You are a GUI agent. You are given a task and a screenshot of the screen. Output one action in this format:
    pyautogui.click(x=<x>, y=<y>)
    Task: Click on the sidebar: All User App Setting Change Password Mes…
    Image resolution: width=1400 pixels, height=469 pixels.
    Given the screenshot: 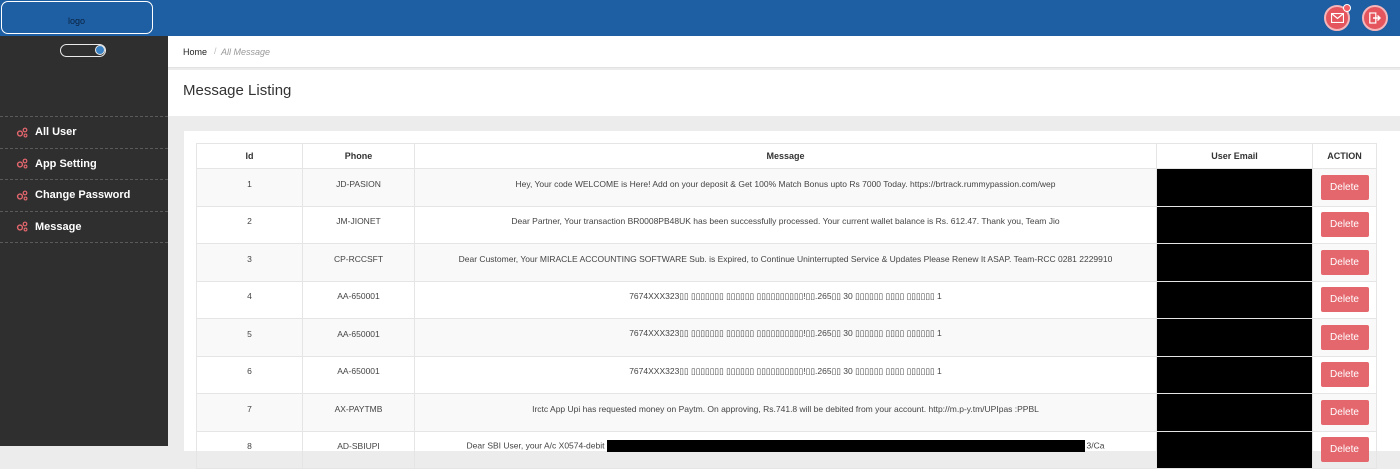 What is the action you would take?
    pyautogui.click(x=84, y=241)
    